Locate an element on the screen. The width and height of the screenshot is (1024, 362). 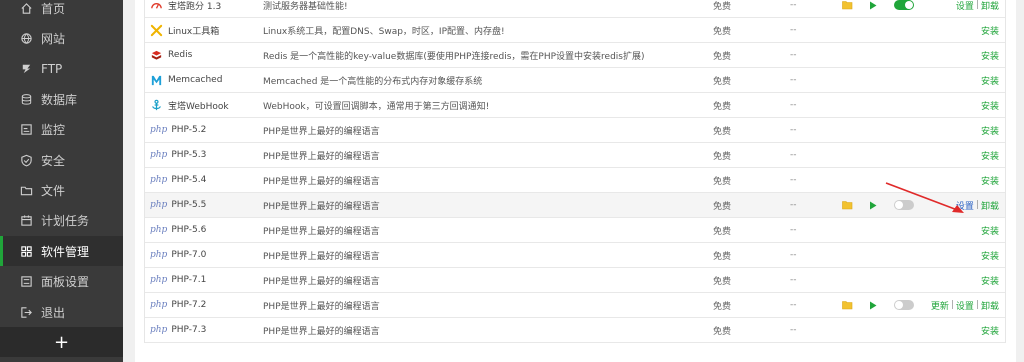
speedometer-icon is located at coordinates (156, 6).